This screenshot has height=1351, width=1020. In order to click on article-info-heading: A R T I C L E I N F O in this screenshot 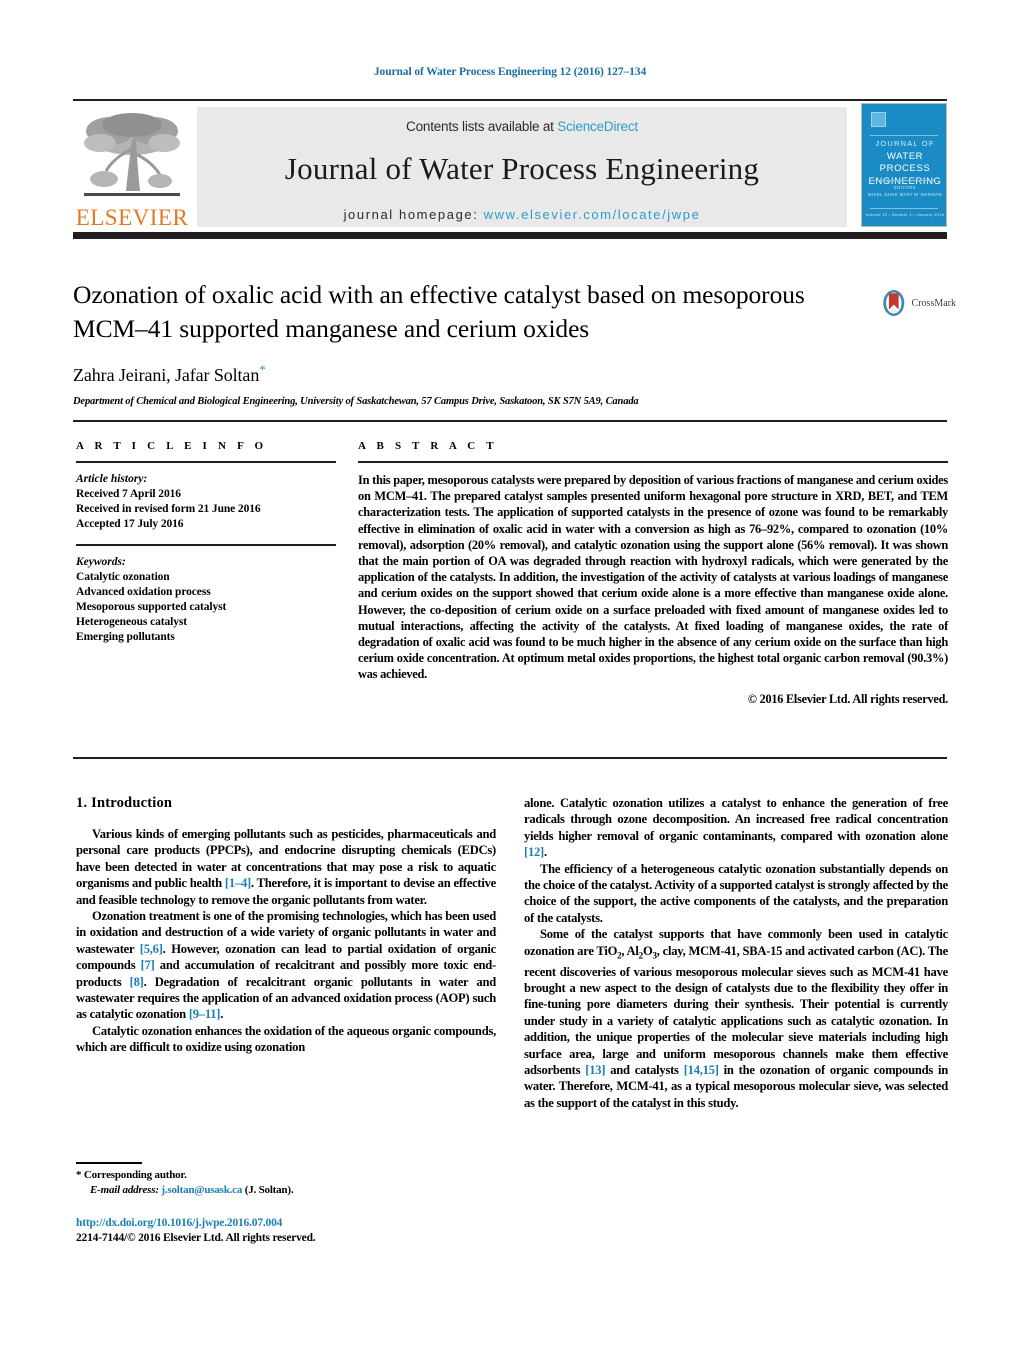, I will do `click(172, 446)`.